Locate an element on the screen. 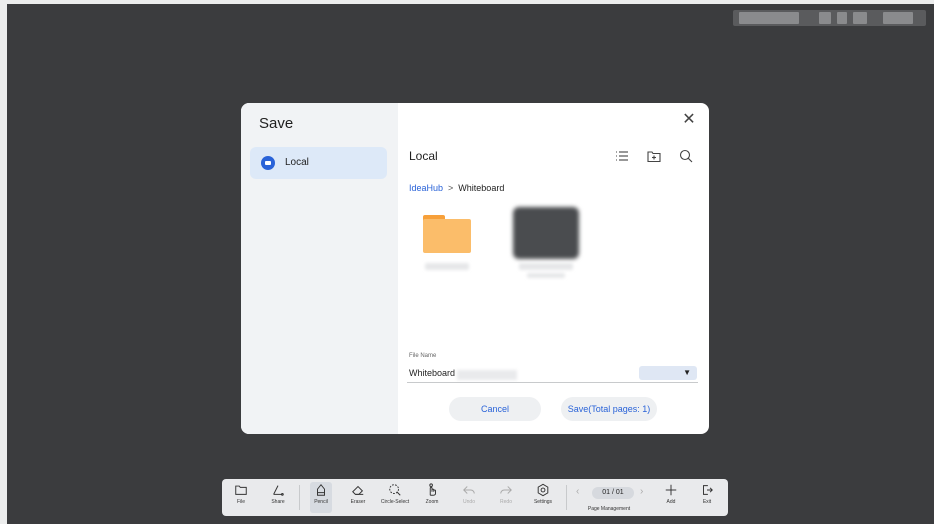 This screenshot has height=524, width=934. screen-edge-top is located at coordinates (467, 2).